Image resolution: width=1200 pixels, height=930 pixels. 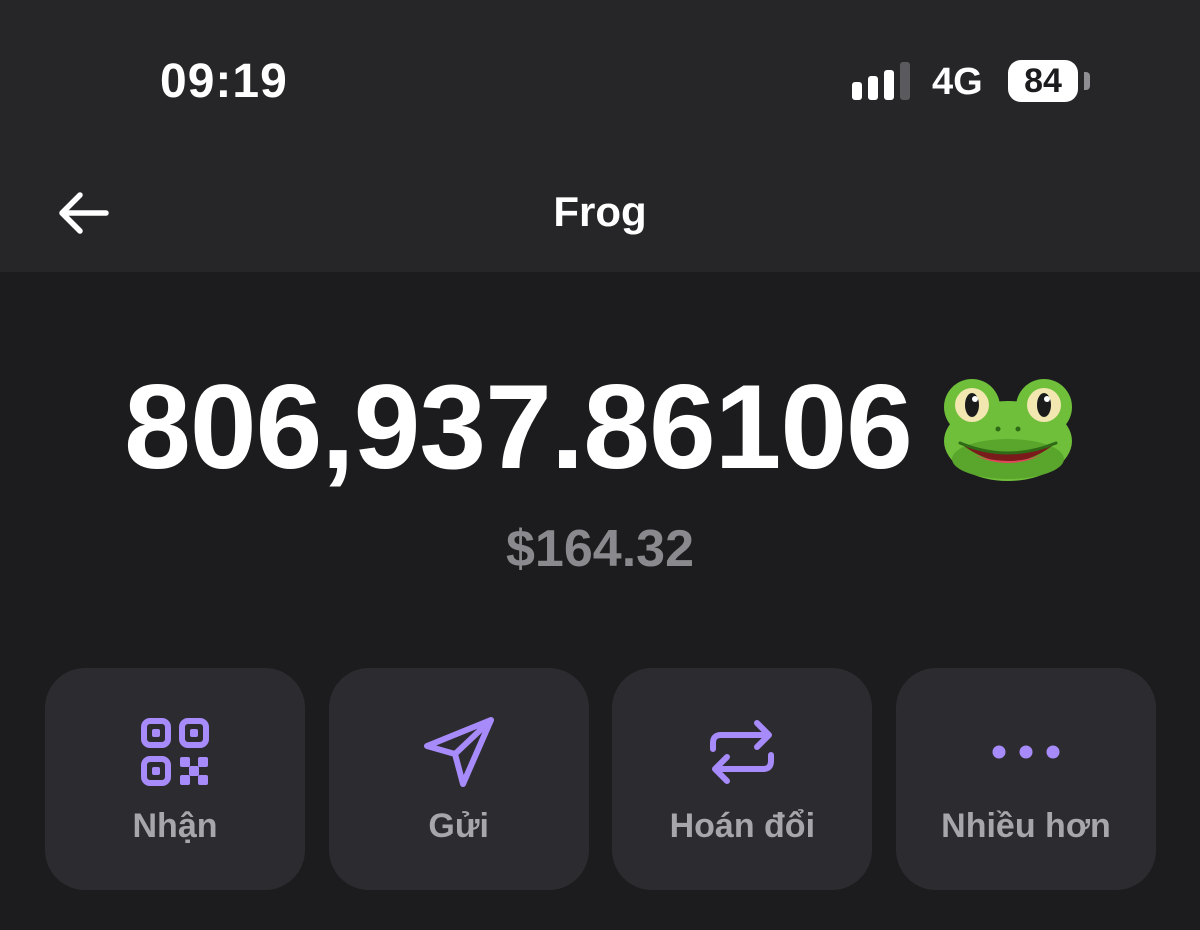 I want to click on balance-row: 806,937.86106, so click(x=600, y=427).